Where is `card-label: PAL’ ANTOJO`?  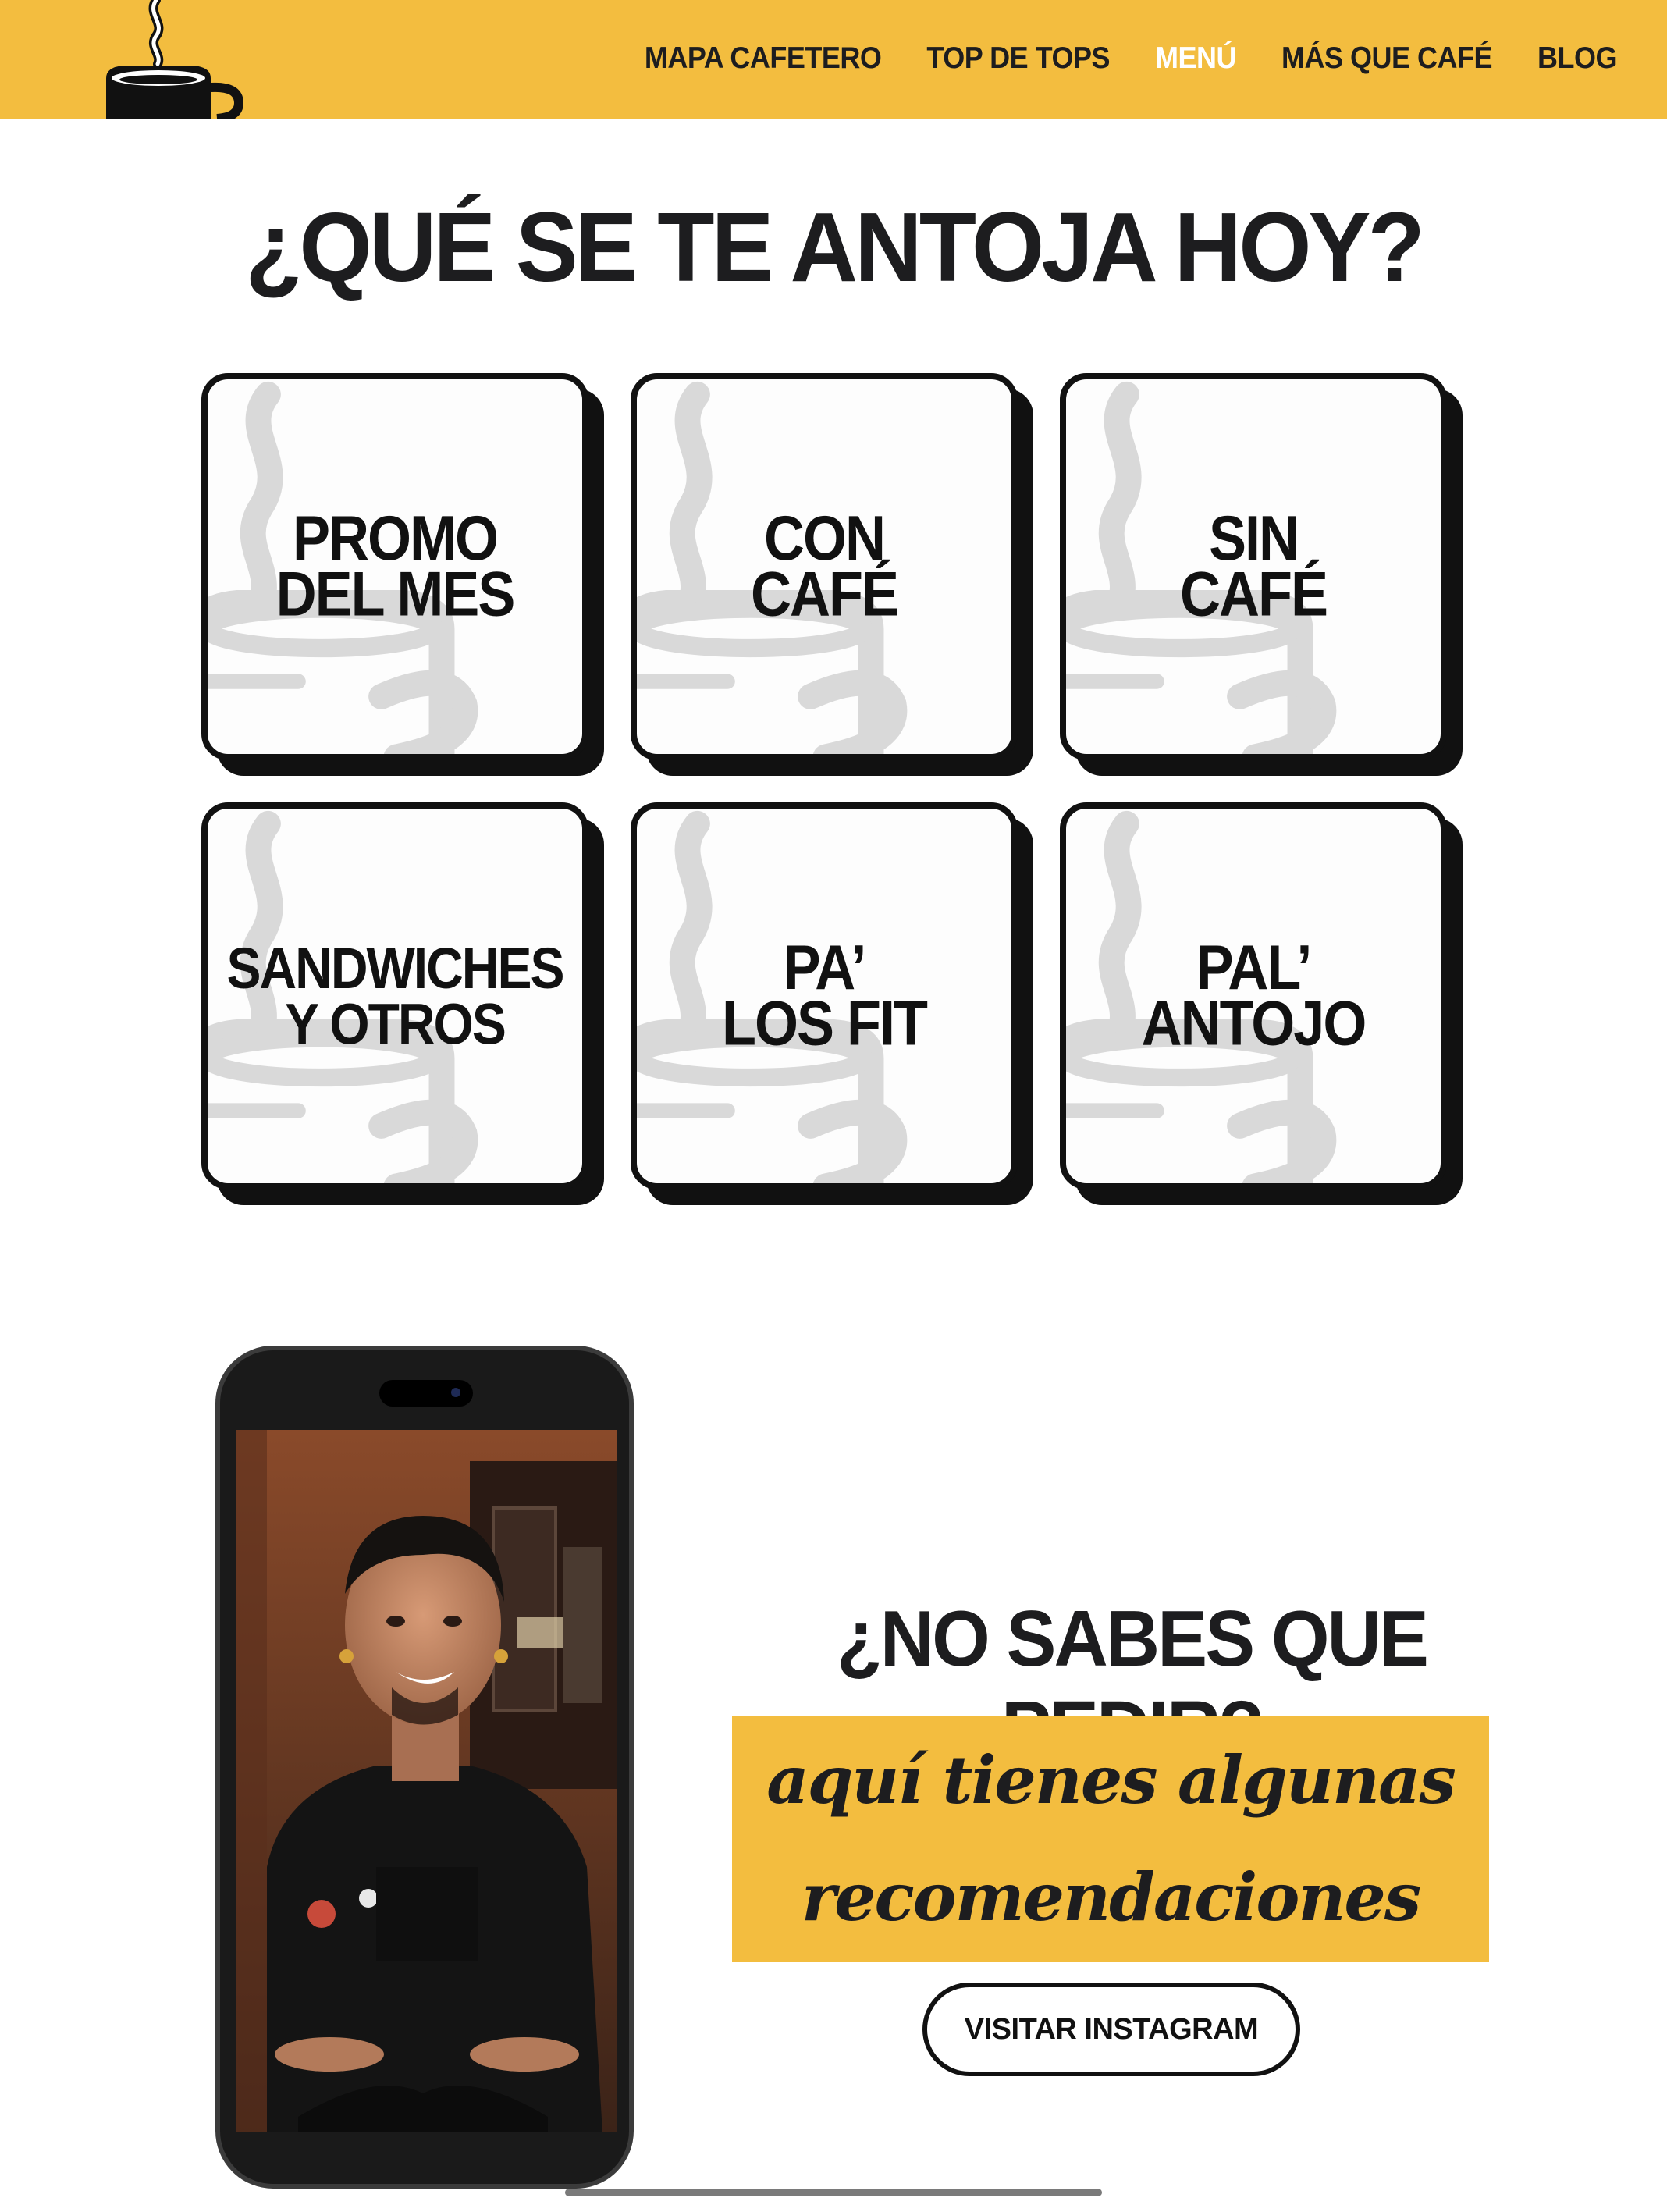
card-label: PAL’ ANTOJO is located at coordinates (1254, 996).